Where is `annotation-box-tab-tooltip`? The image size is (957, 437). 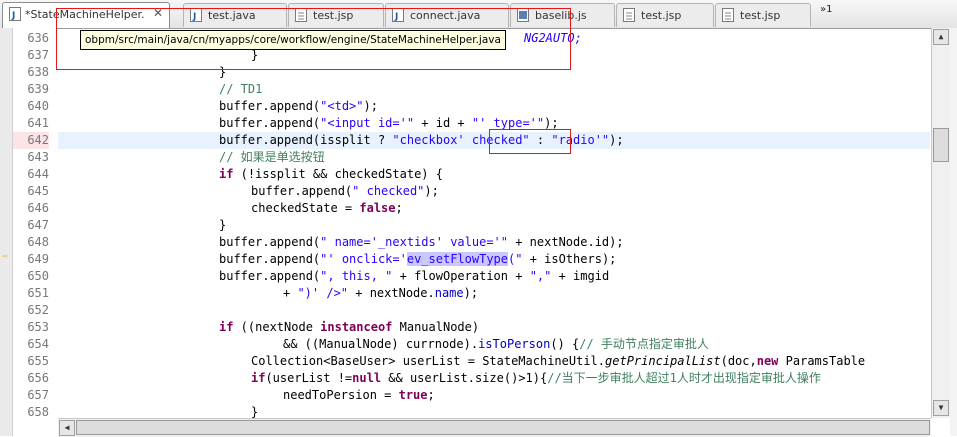 annotation-box-tab-tooltip is located at coordinates (313, 39).